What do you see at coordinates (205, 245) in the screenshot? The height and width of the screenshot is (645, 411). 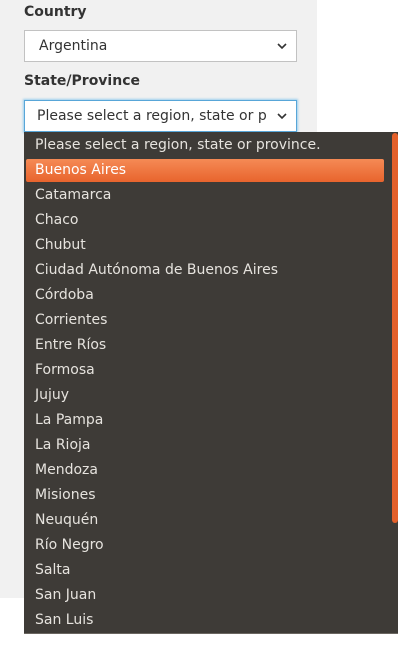 I see `dropdown-option: Chubut` at bounding box center [205, 245].